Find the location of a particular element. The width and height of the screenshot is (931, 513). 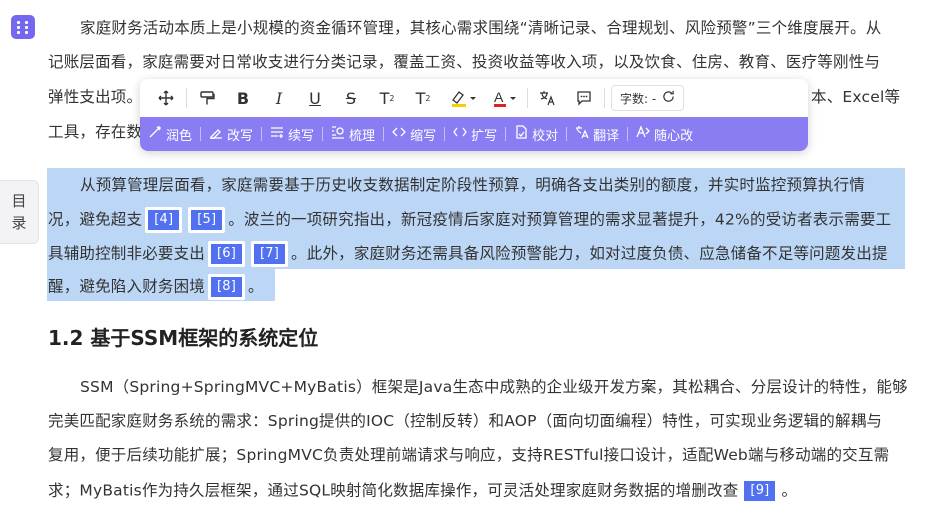

format-toolbar-row: B I U S T2 T2 A 字数: - is located at coordinates (474, 98).